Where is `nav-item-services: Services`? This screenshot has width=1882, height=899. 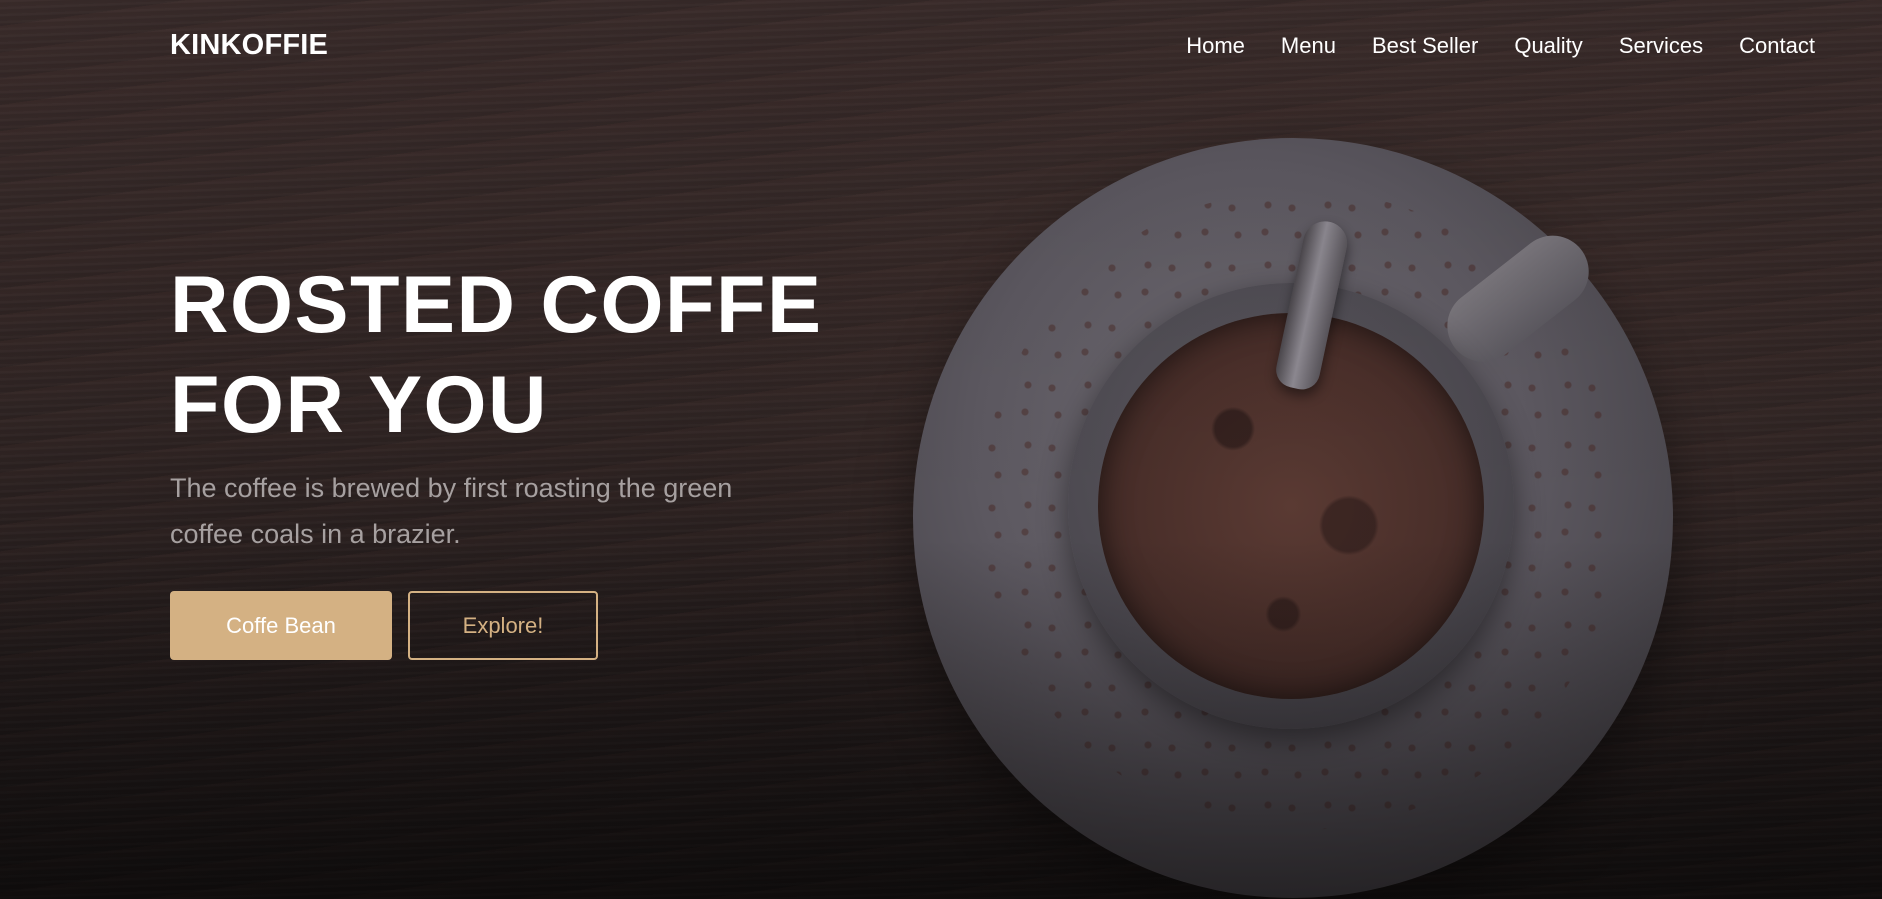
nav-item-services: Services is located at coordinates (1661, 46).